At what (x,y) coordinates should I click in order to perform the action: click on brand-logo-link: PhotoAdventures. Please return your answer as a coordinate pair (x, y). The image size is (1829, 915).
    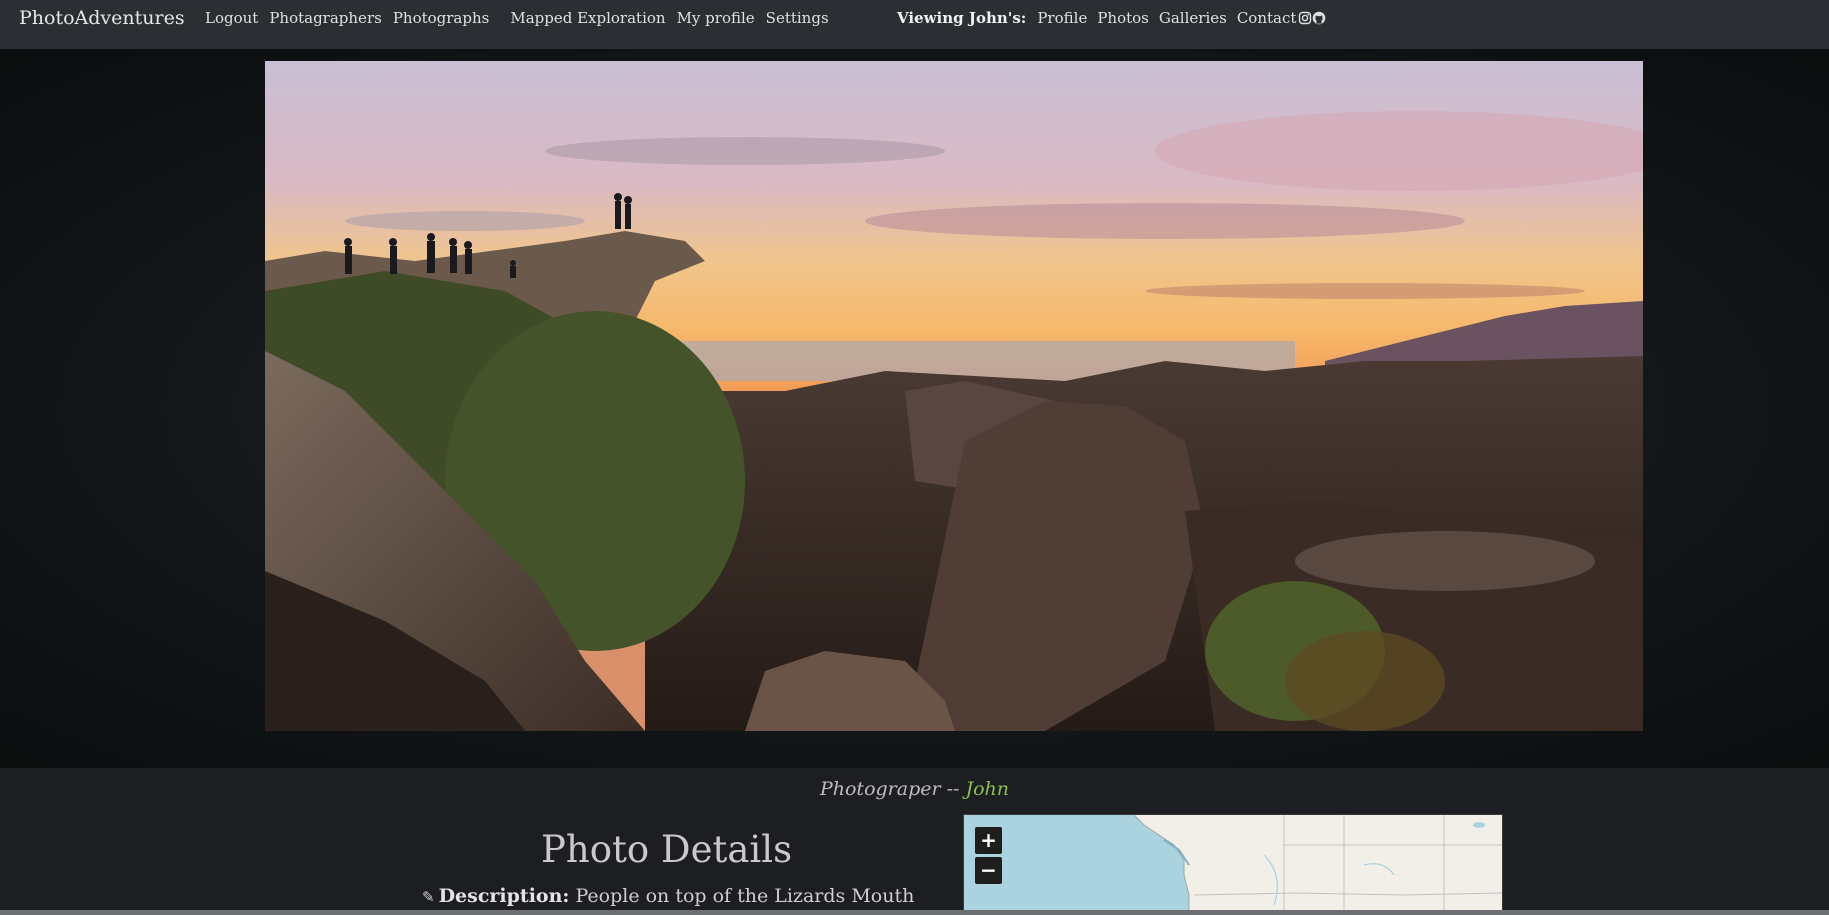
    Looking at the image, I should click on (102, 18).